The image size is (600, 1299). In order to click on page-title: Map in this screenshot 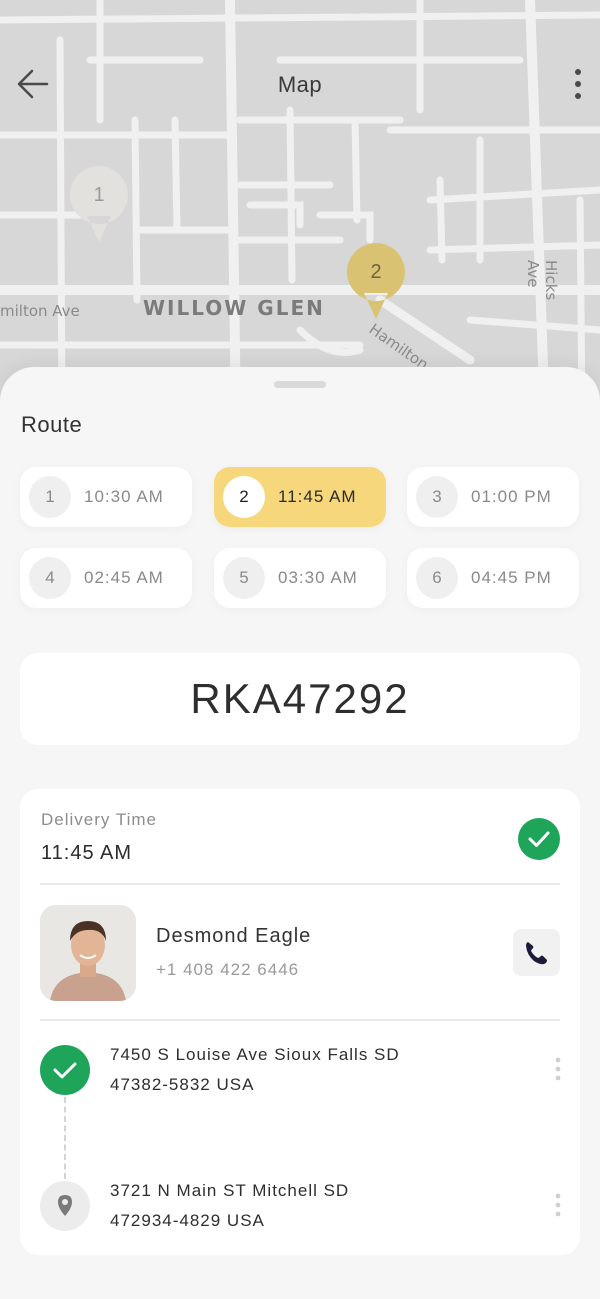, I will do `click(300, 84)`.